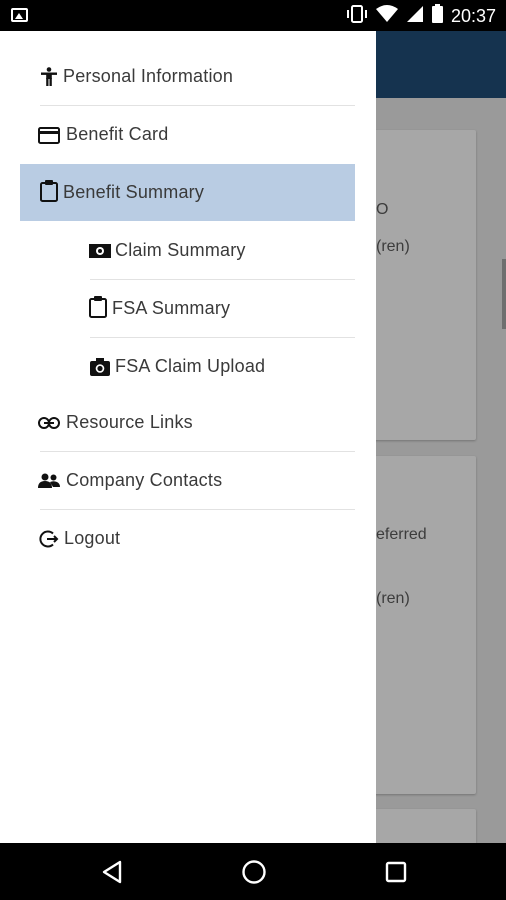 The height and width of the screenshot is (900, 506). Describe the element at coordinates (396, 872) in the screenshot. I see `recents-icon` at that location.